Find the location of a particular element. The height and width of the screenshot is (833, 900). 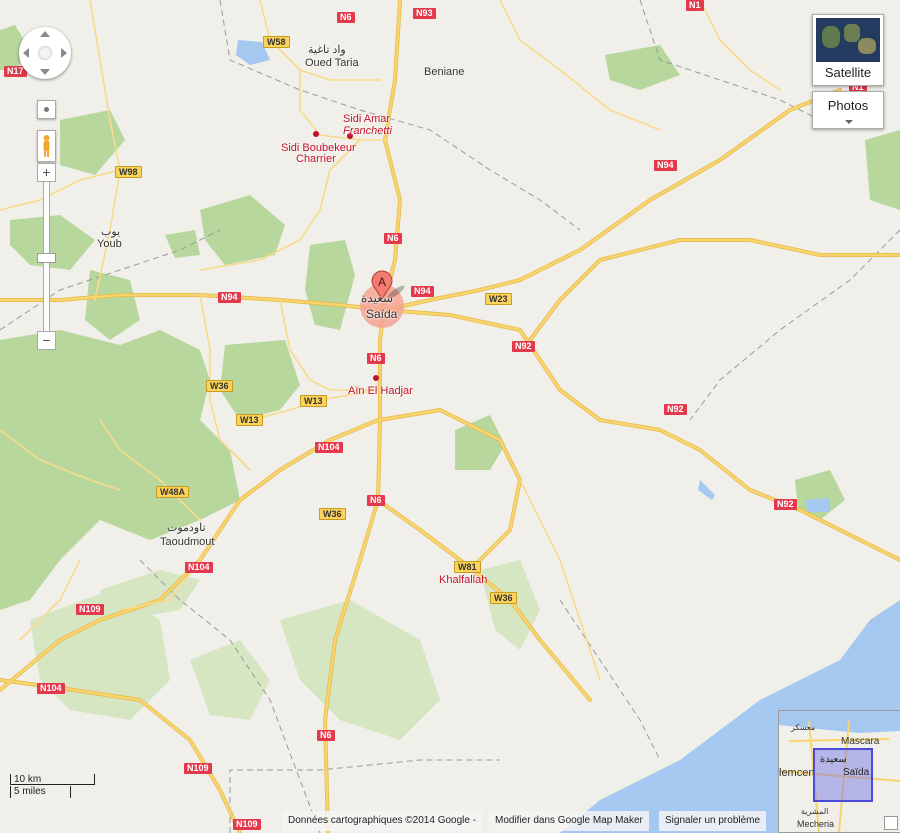

zoom-handle is located at coordinates (46, 258).